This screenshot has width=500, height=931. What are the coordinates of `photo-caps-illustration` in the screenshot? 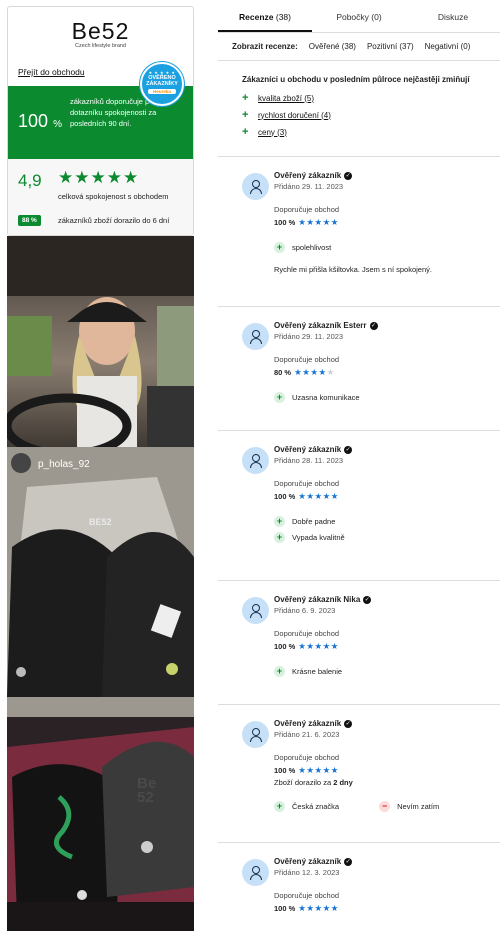 It's located at (100, 582).